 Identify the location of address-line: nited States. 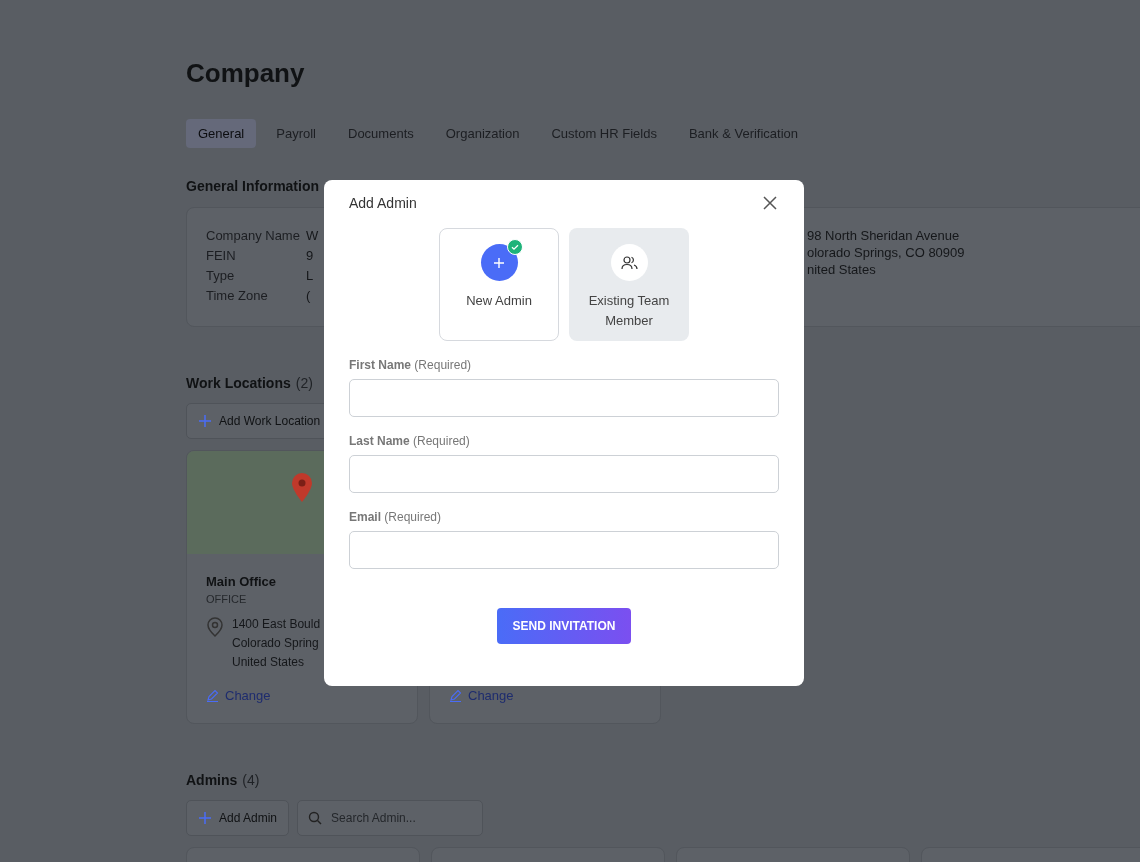
(842, 269).